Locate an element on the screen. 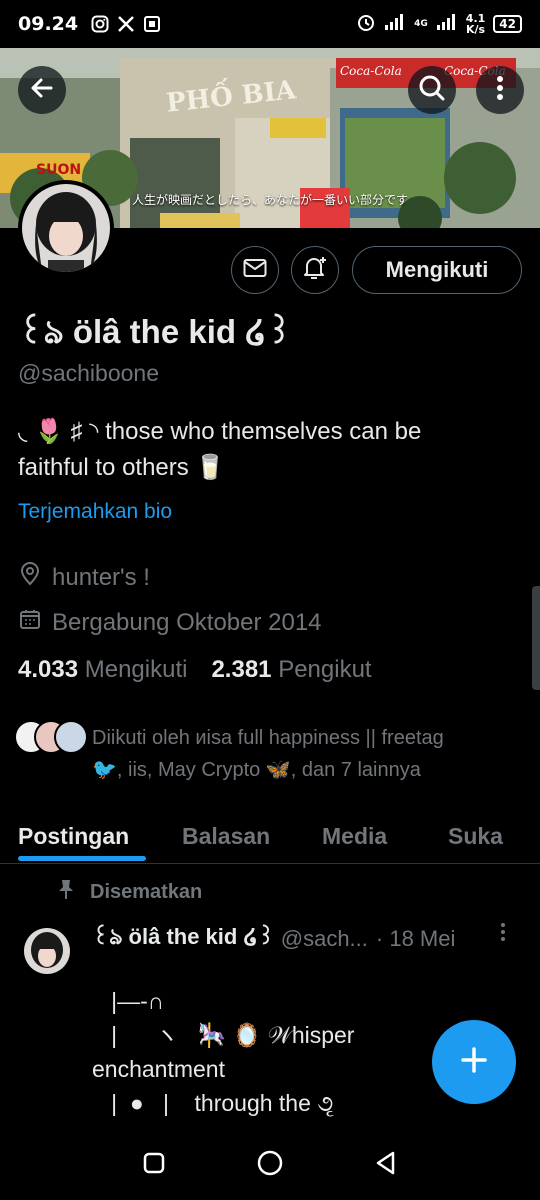 This screenshot has height=1200, width=540. banner-sign-left: SUON is located at coordinates (59, 170).